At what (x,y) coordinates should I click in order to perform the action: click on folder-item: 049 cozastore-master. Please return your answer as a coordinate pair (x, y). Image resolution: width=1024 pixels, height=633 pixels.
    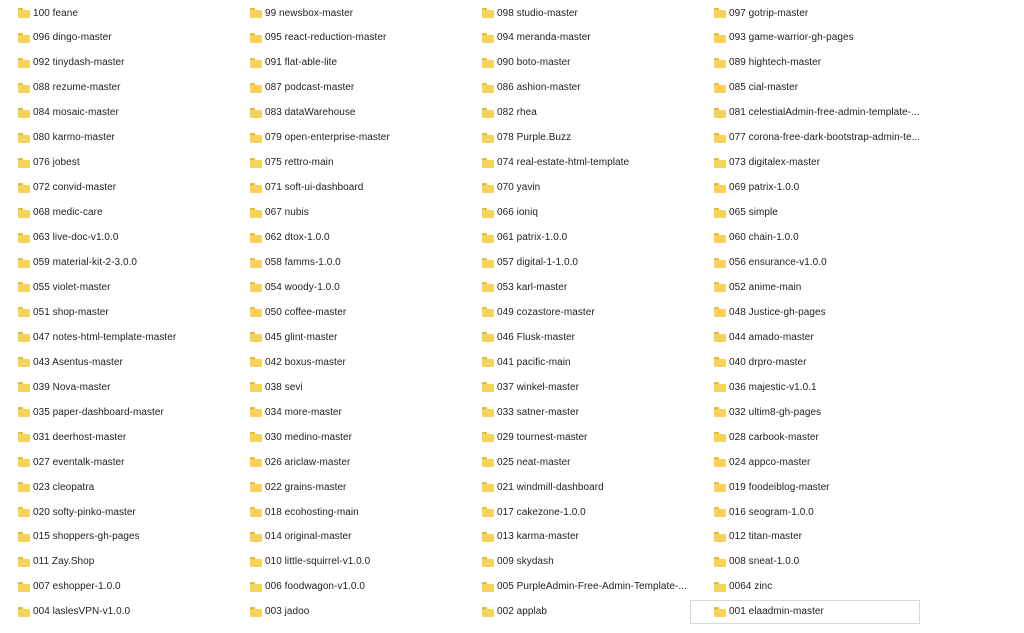
    Looking at the image, I should click on (597, 312).